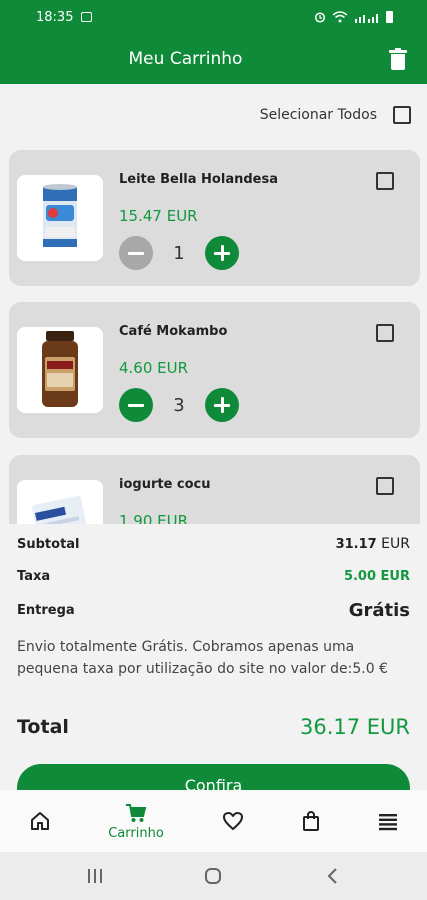 The width and height of the screenshot is (427, 900). I want to click on delivery-label: Entrega, so click(46, 610).